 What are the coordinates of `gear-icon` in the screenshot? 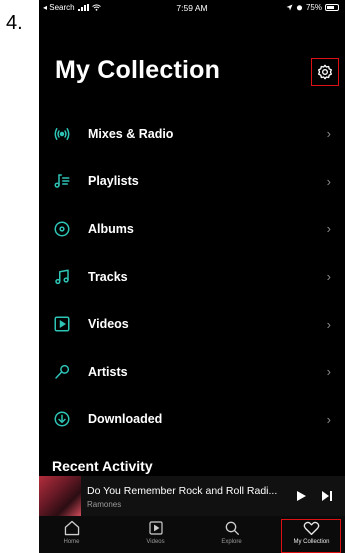 It's located at (325, 72).